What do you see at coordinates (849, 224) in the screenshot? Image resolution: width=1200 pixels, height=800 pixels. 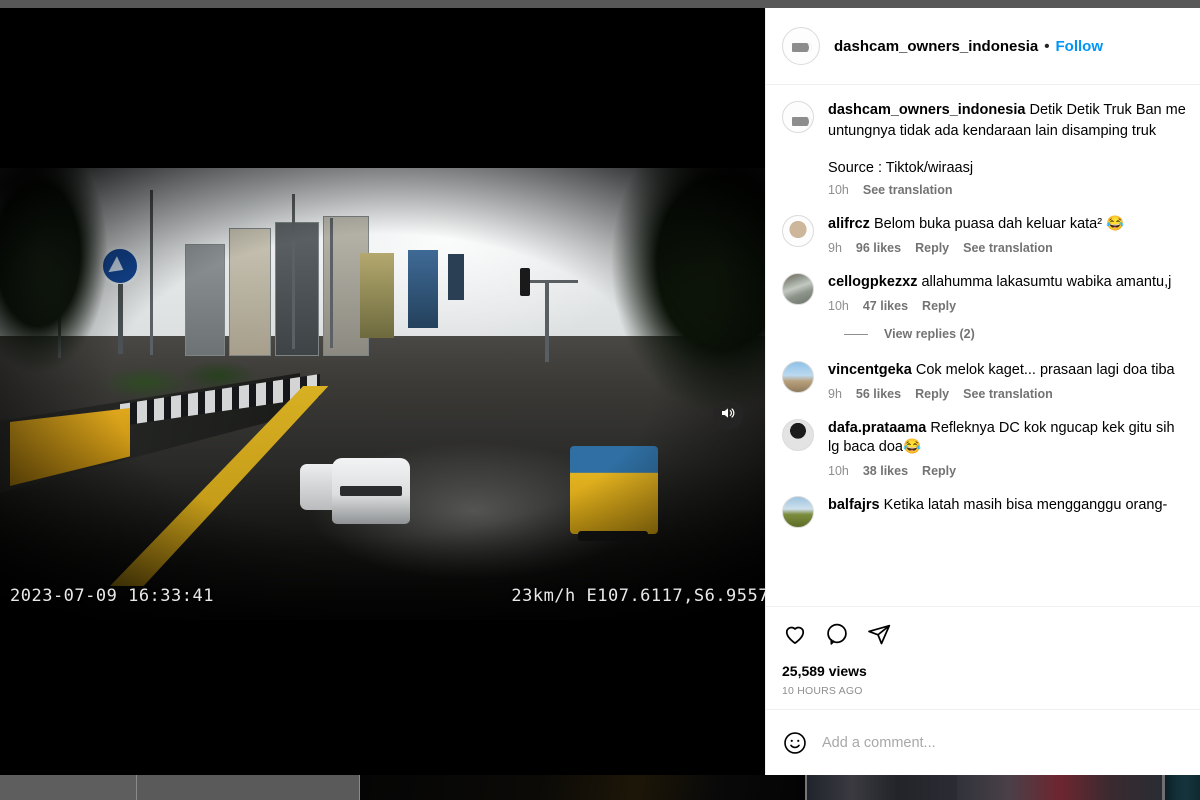 I see `comment-username: alifrcz` at bounding box center [849, 224].